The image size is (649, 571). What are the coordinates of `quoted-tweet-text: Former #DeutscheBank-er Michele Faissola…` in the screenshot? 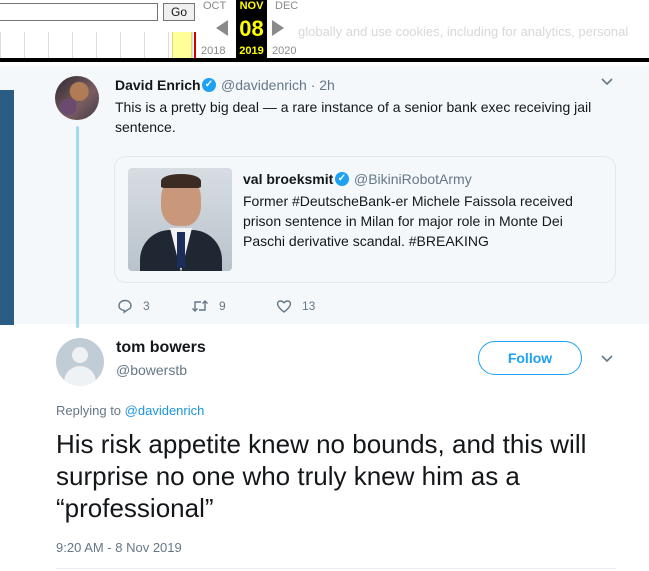 It's located at (408, 221).